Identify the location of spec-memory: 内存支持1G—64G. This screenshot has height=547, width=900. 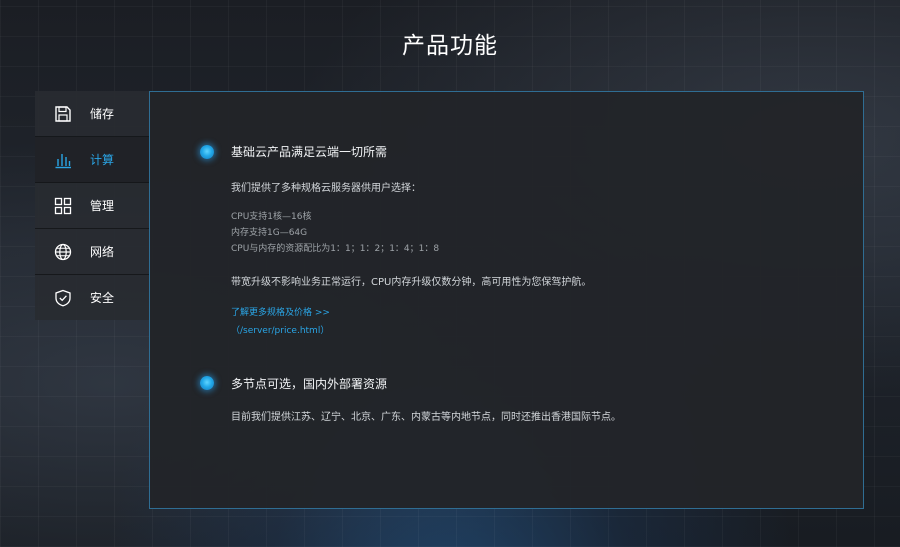
(269, 233).